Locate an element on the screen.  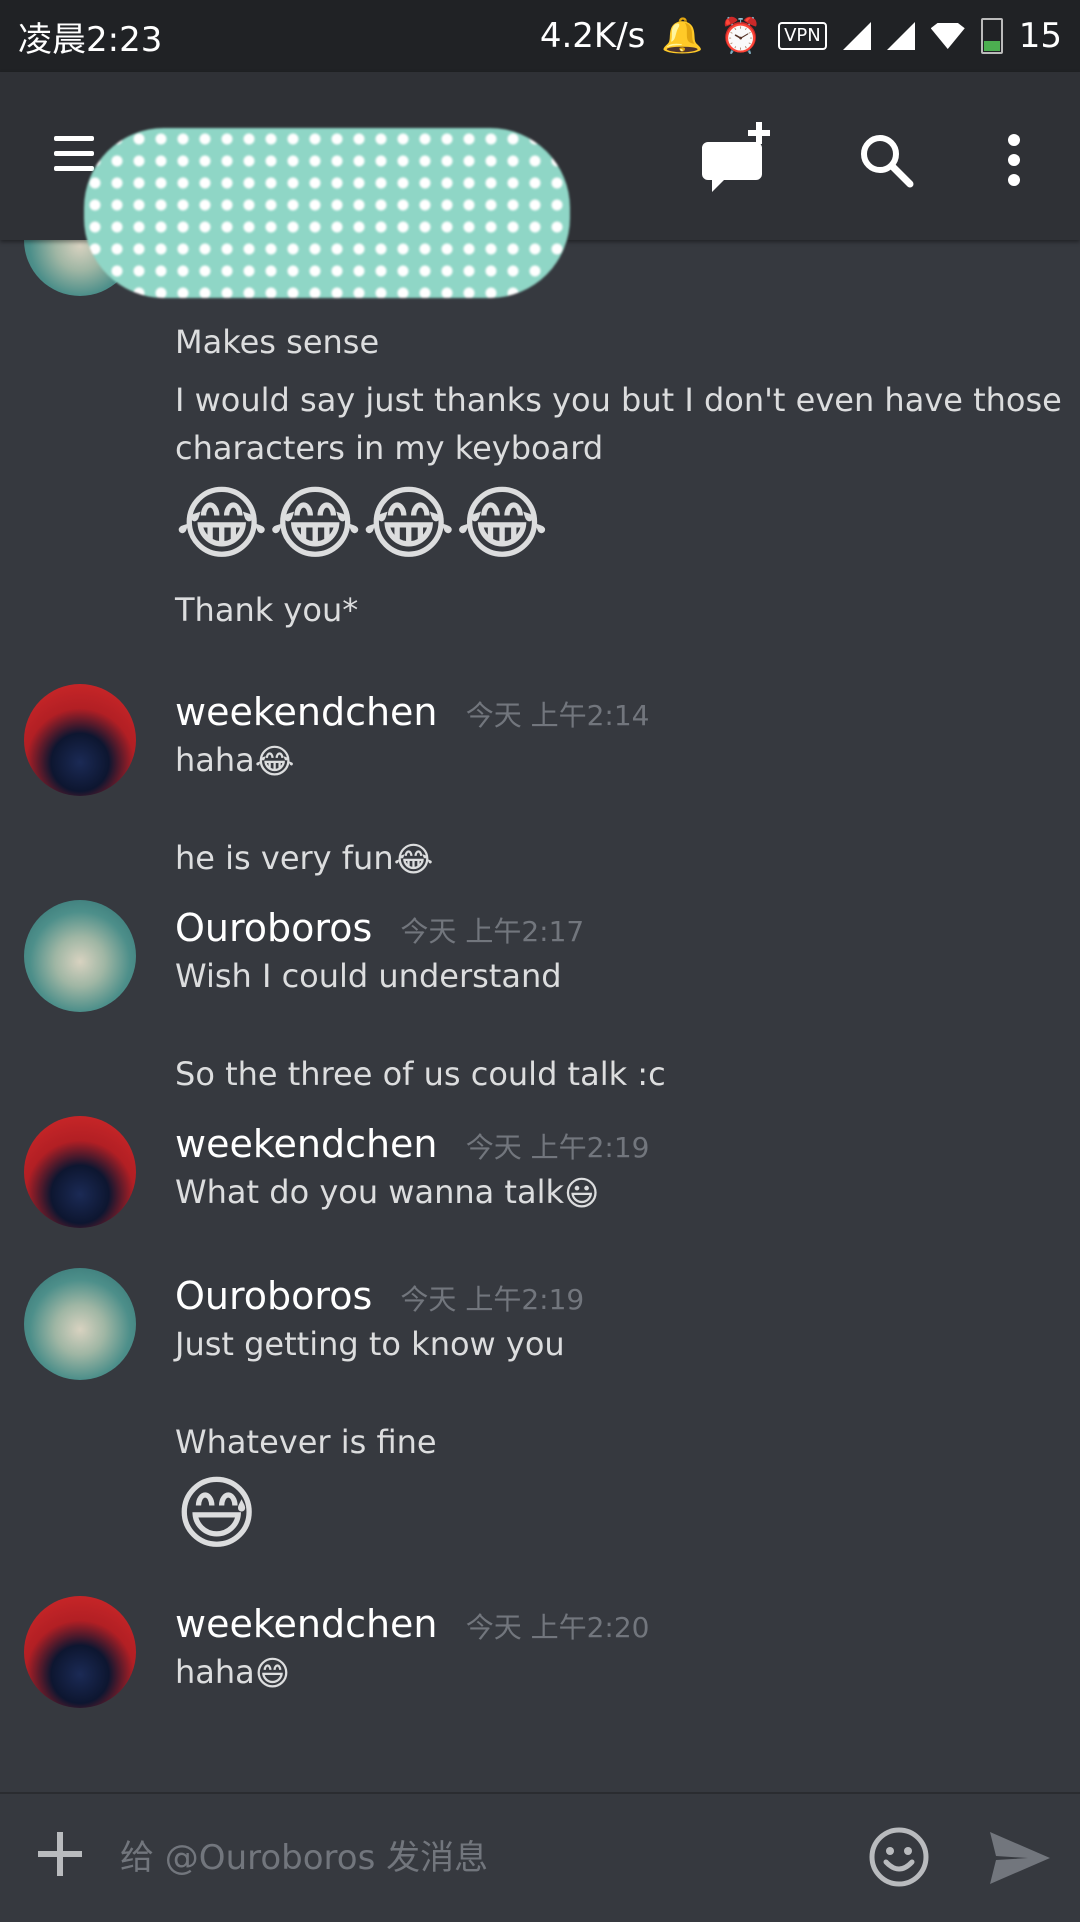
bell-icon: 🔔 is located at coordinates (682, 36).